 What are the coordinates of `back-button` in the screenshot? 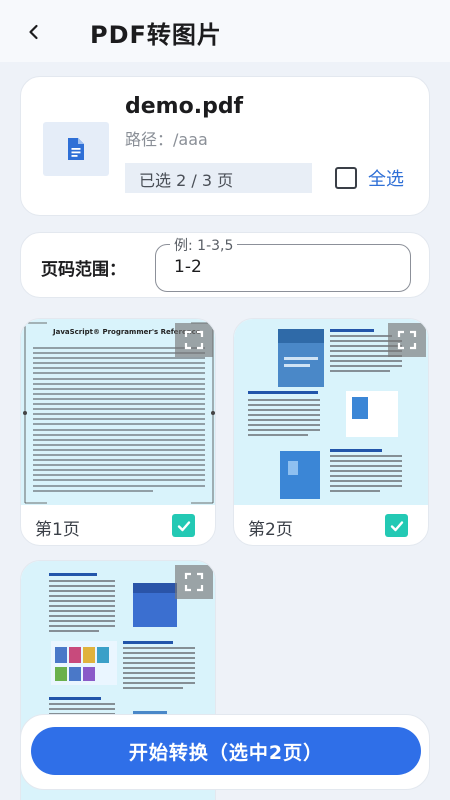 It's located at (34, 32).